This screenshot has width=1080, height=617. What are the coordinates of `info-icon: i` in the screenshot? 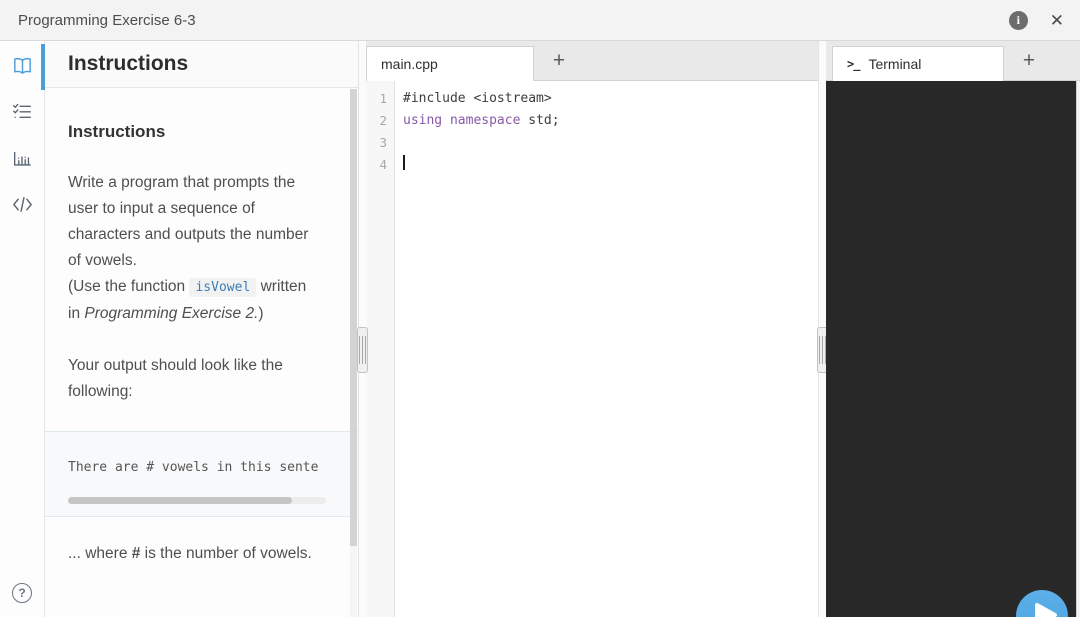 It's located at (1018, 20).